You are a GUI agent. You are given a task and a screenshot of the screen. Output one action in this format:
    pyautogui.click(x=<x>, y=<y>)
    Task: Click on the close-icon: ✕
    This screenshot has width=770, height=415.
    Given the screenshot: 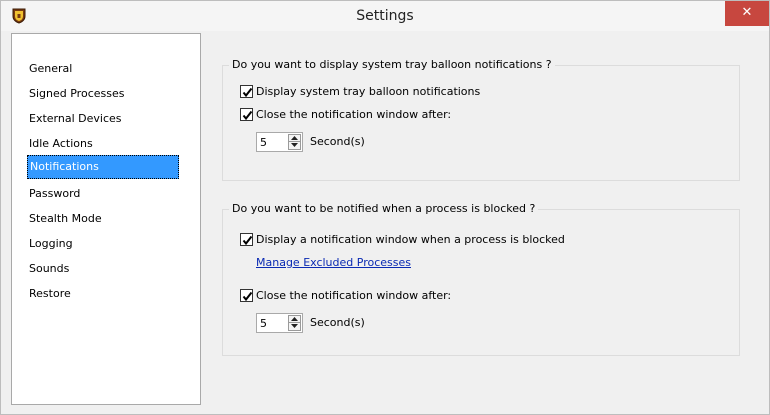 What is the action you would take?
    pyautogui.click(x=747, y=12)
    